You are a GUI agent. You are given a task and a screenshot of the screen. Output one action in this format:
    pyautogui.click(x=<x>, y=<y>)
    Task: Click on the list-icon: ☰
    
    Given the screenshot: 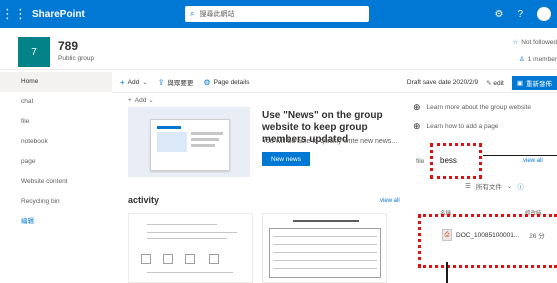 What is the action you would take?
    pyautogui.click(x=468, y=186)
    